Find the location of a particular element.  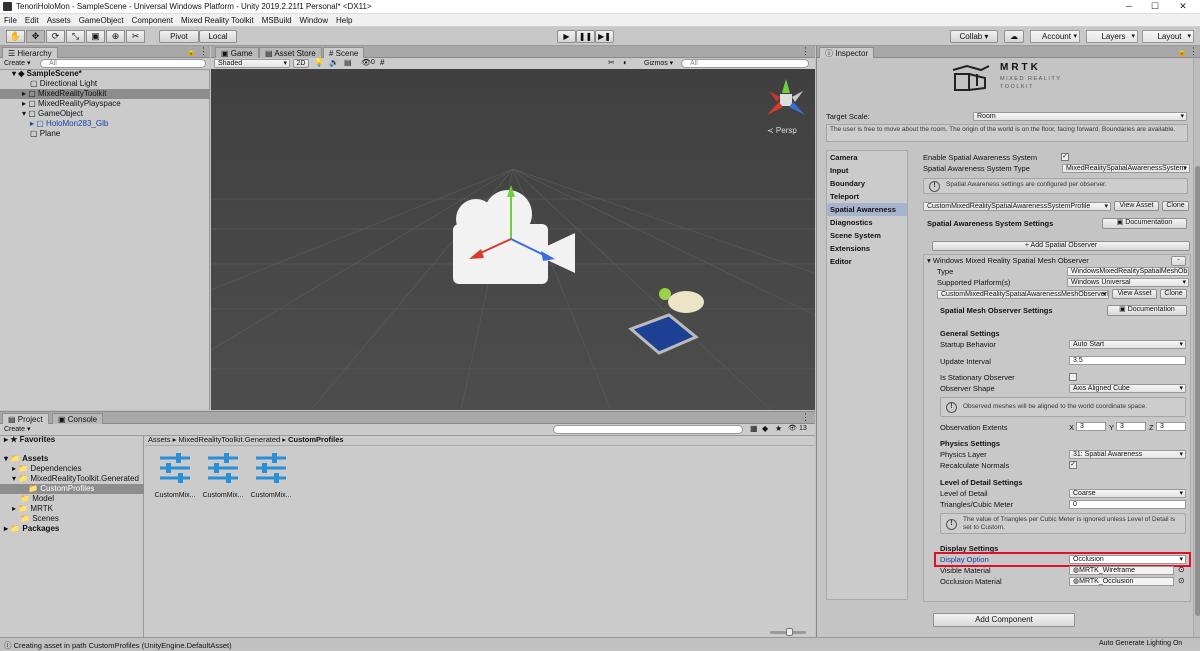

visible-material-field: ◍MRTK_Wireframe is located at coordinates (1121, 570).